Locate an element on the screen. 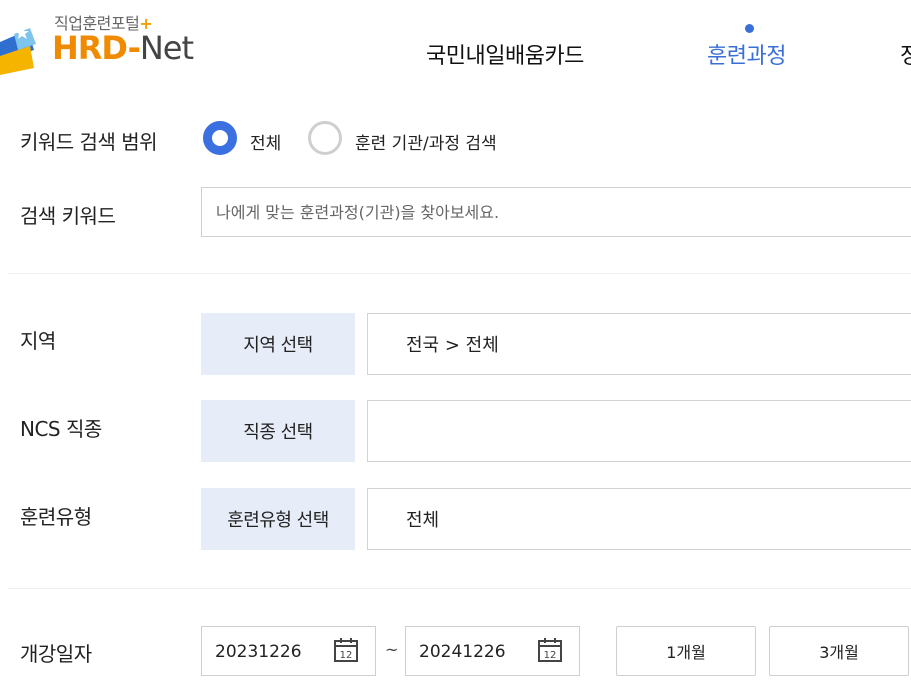  start-date-from-field: 20231226 12 is located at coordinates (288, 651).